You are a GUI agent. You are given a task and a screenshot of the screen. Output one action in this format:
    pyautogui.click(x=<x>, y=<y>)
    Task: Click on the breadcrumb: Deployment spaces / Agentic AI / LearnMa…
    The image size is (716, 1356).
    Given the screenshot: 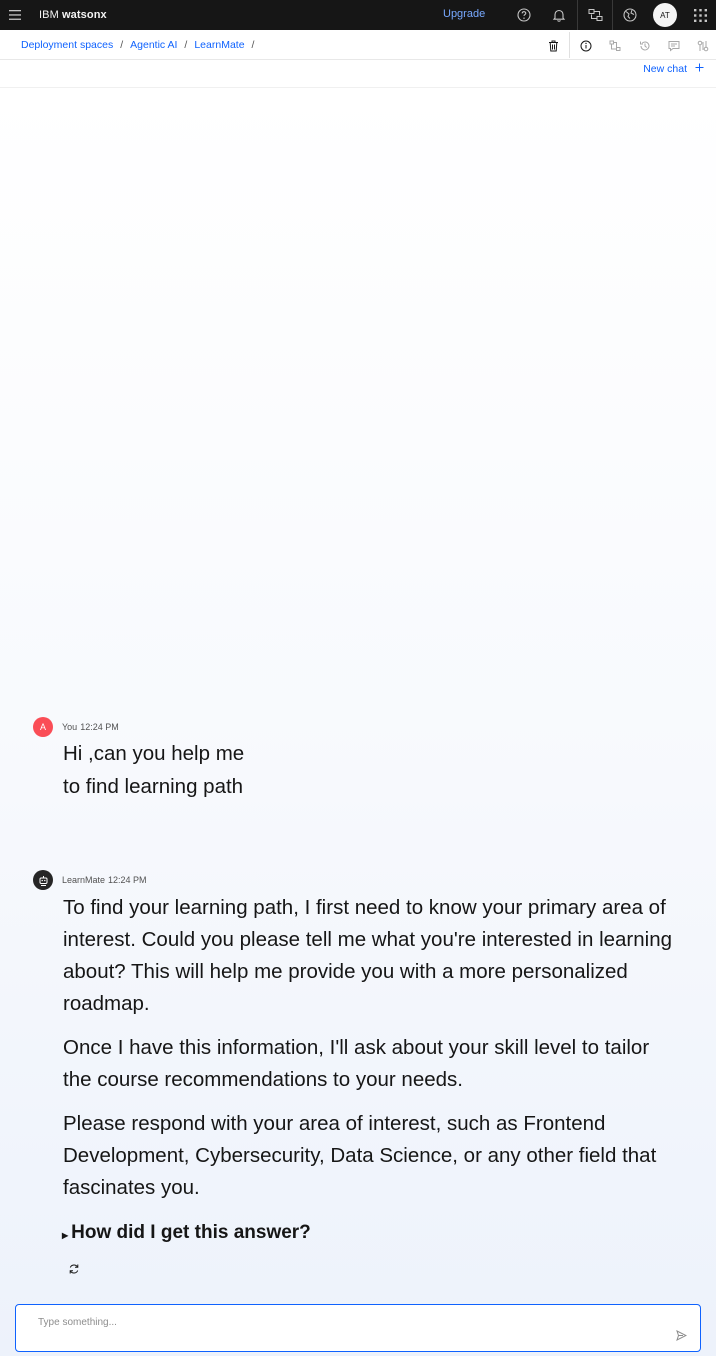 What is the action you would take?
    pyautogui.click(x=141, y=45)
    